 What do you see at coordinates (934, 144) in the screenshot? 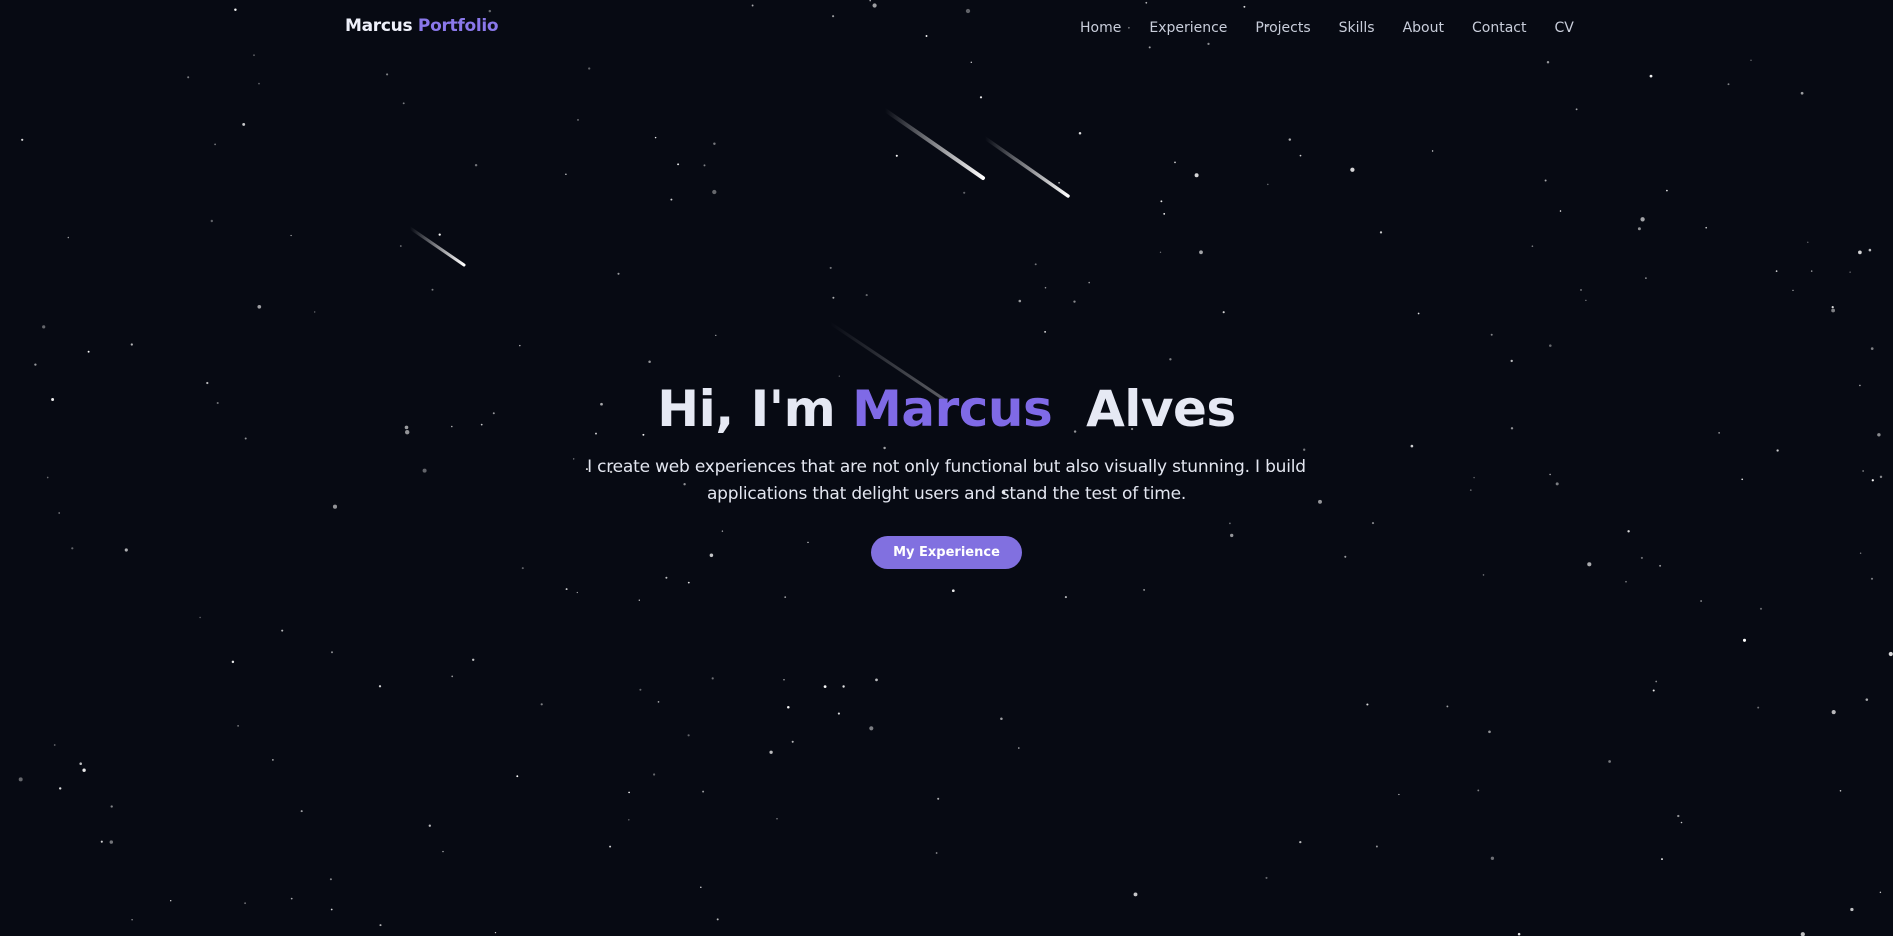
I see `shooting-star` at bounding box center [934, 144].